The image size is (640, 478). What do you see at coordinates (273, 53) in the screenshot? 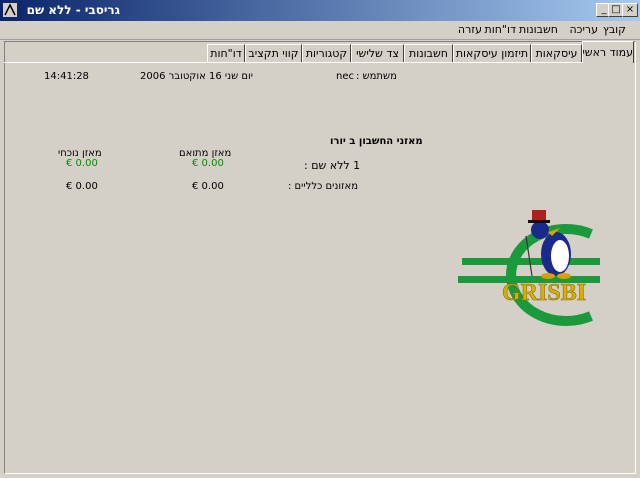
I see `tab-budget-lines: קווי תקציב` at bounding box center [273, 53].